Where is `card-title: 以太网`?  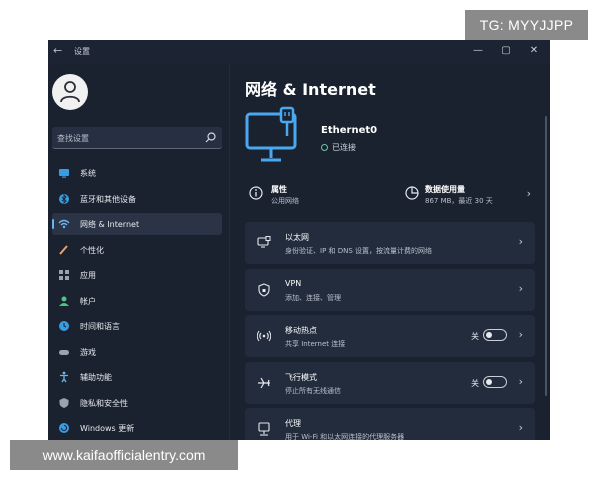
card-title: 以太网 is located at coordinates (297, 237).